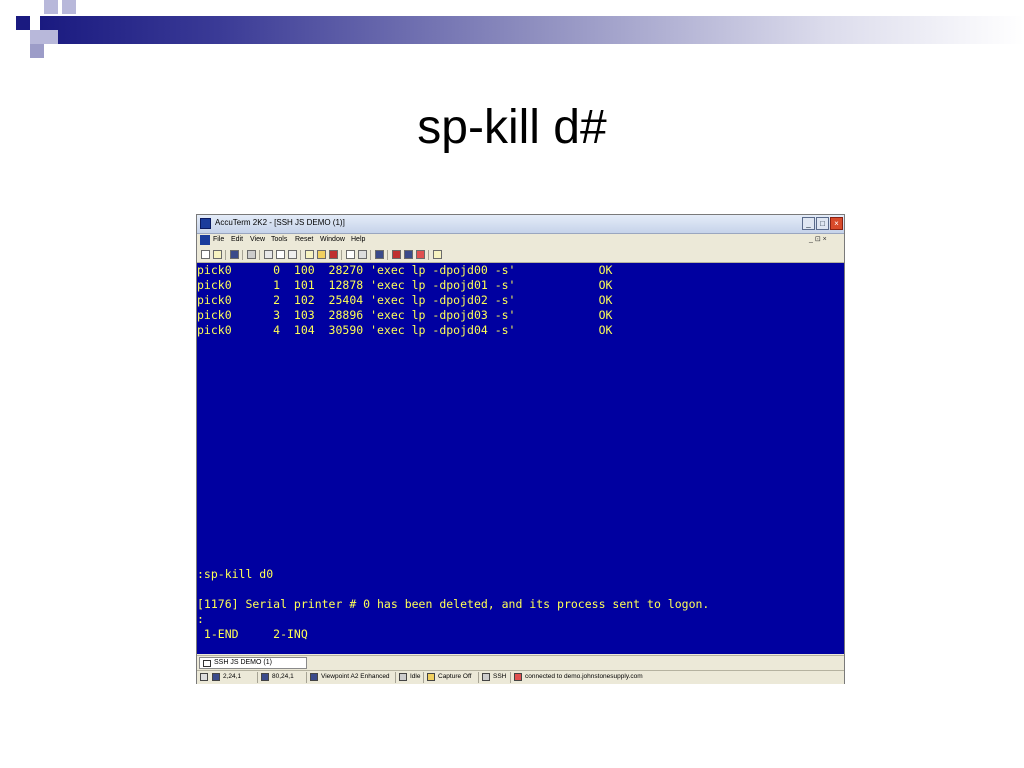 This screenshot has height=768, width=1024. I want to click on maximize-button: □, so click(822, 223).